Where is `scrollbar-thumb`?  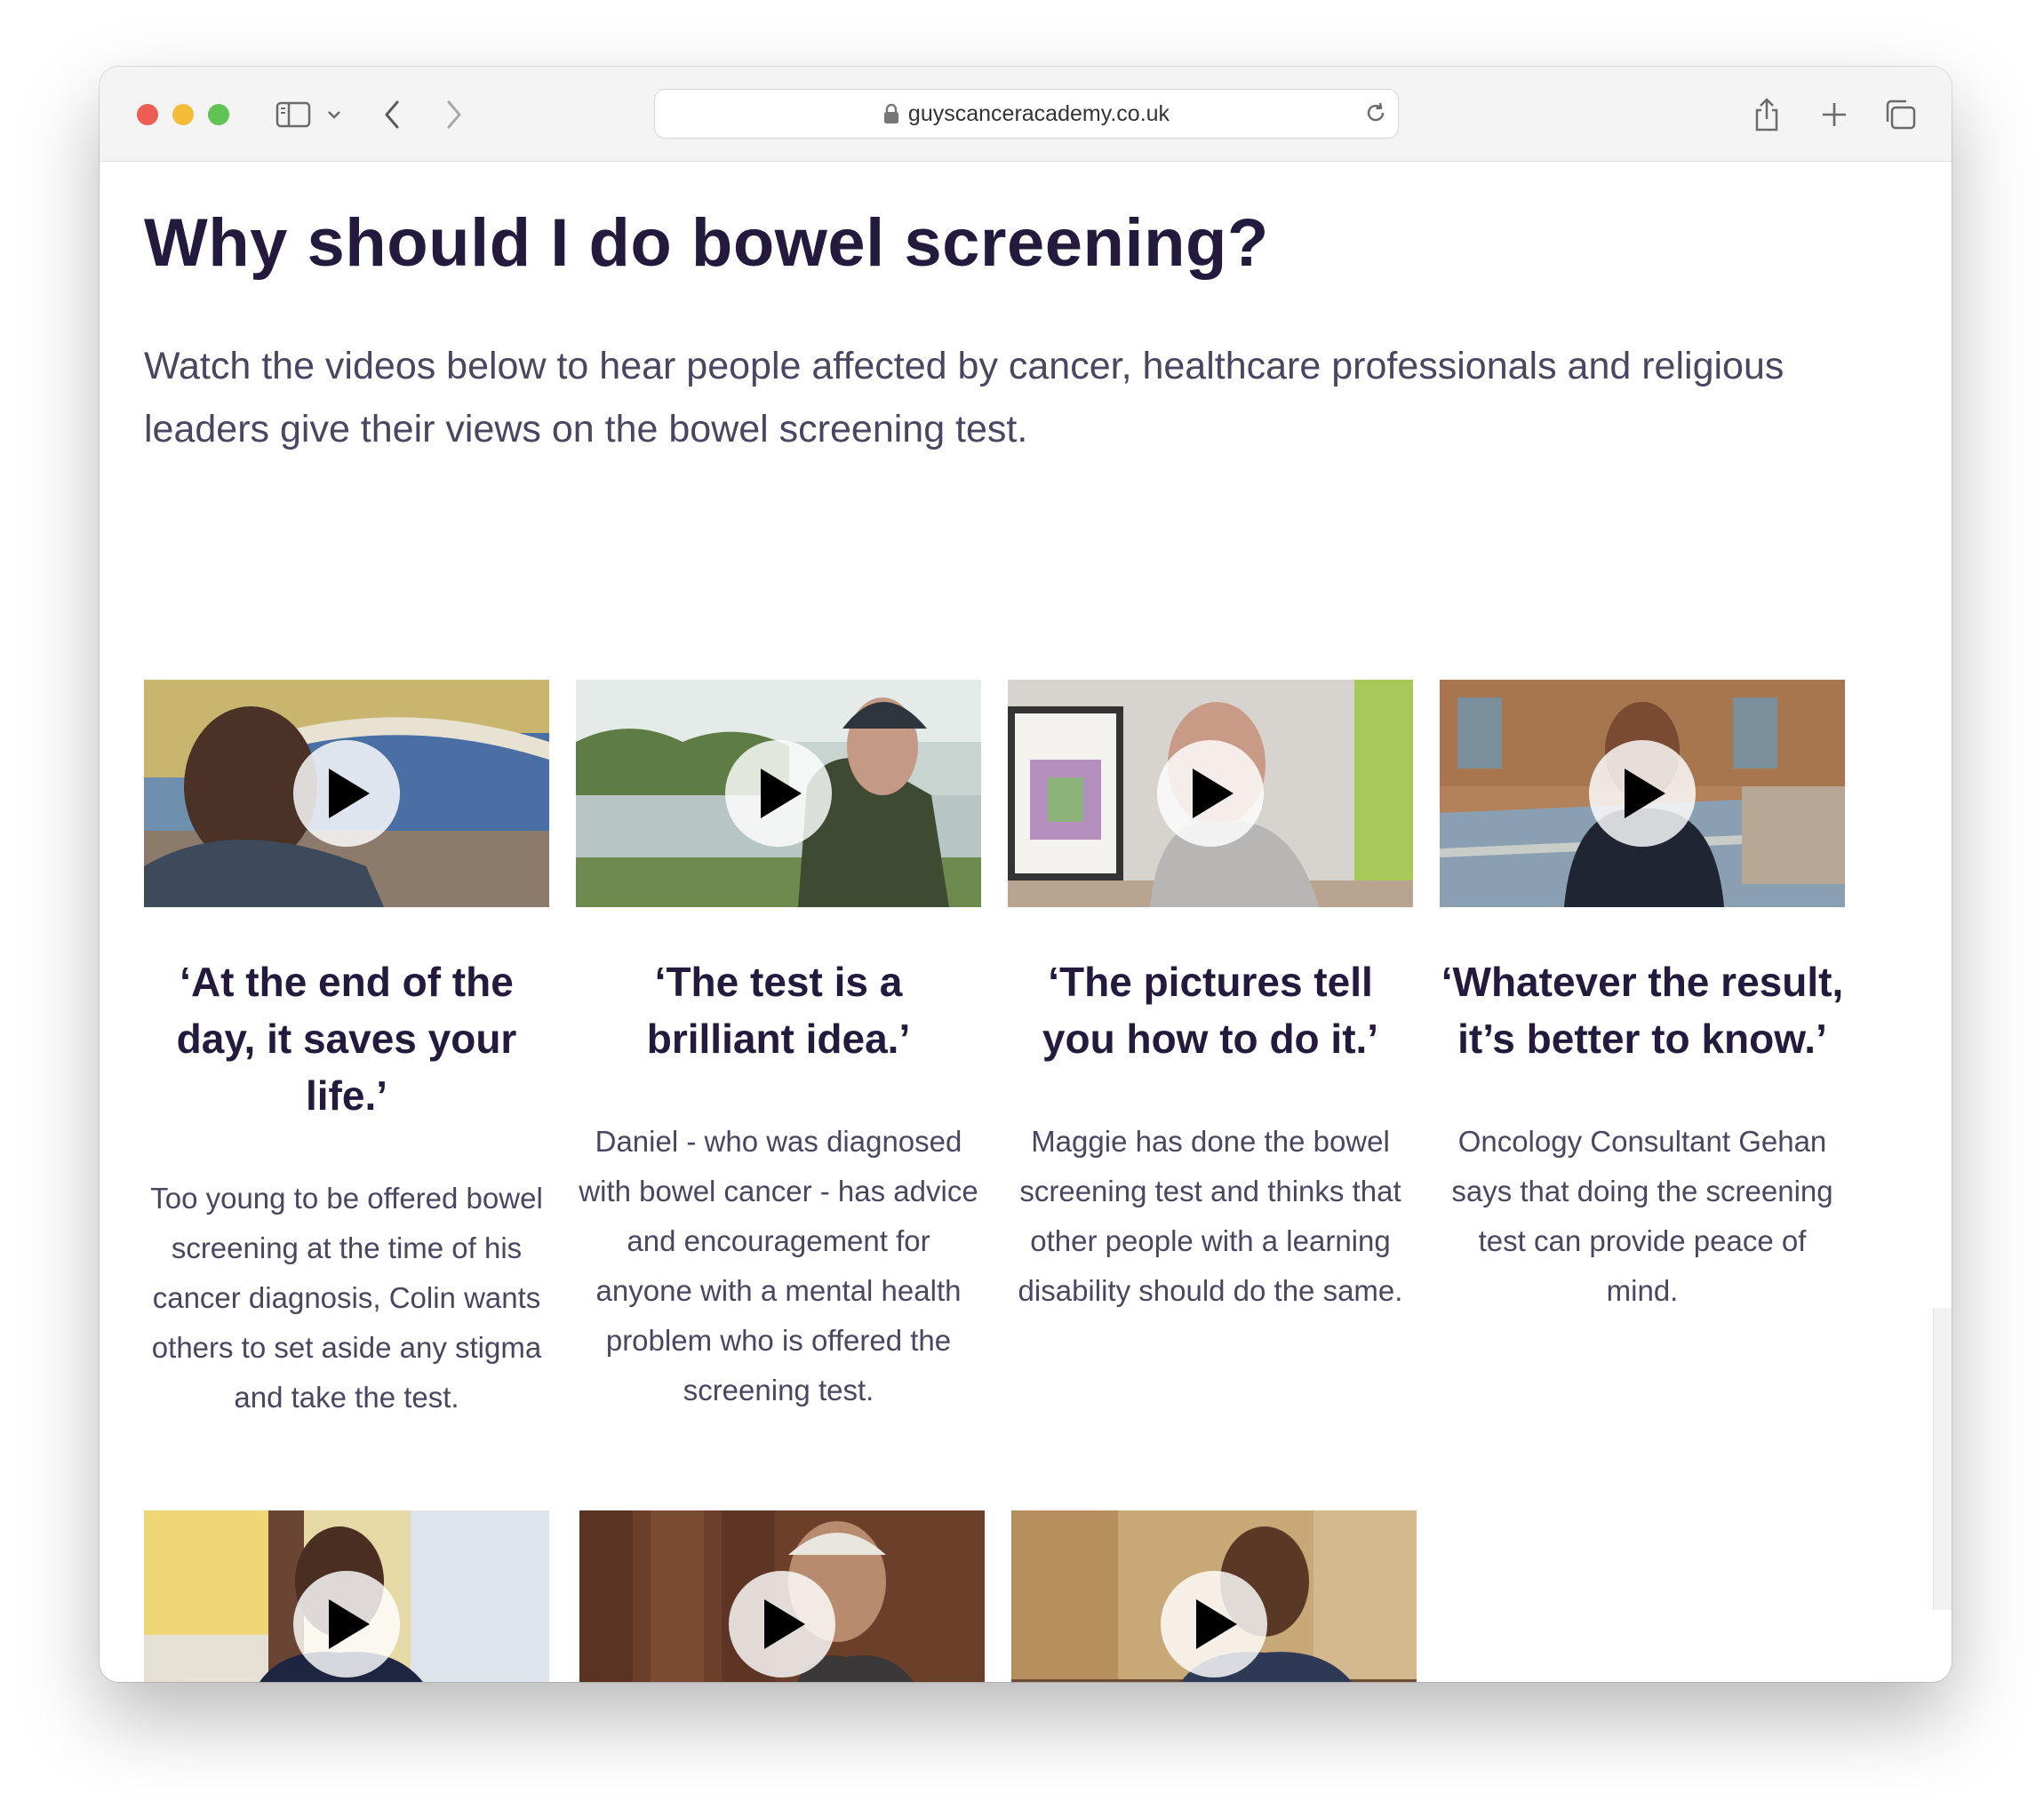 scrollbar-thumb is located at coordinates (1942, 1459).